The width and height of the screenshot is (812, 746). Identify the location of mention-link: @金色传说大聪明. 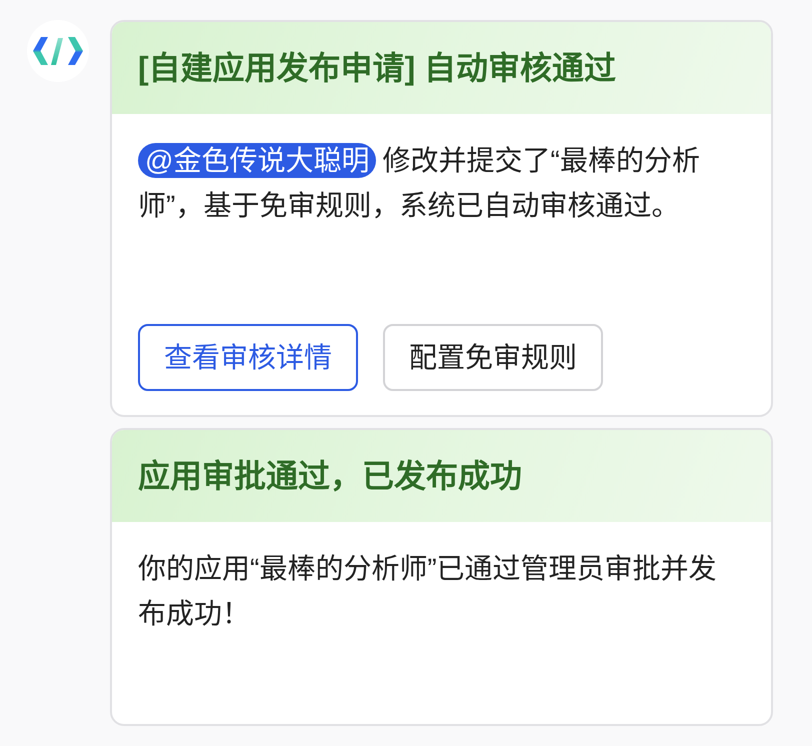
(257, 160).